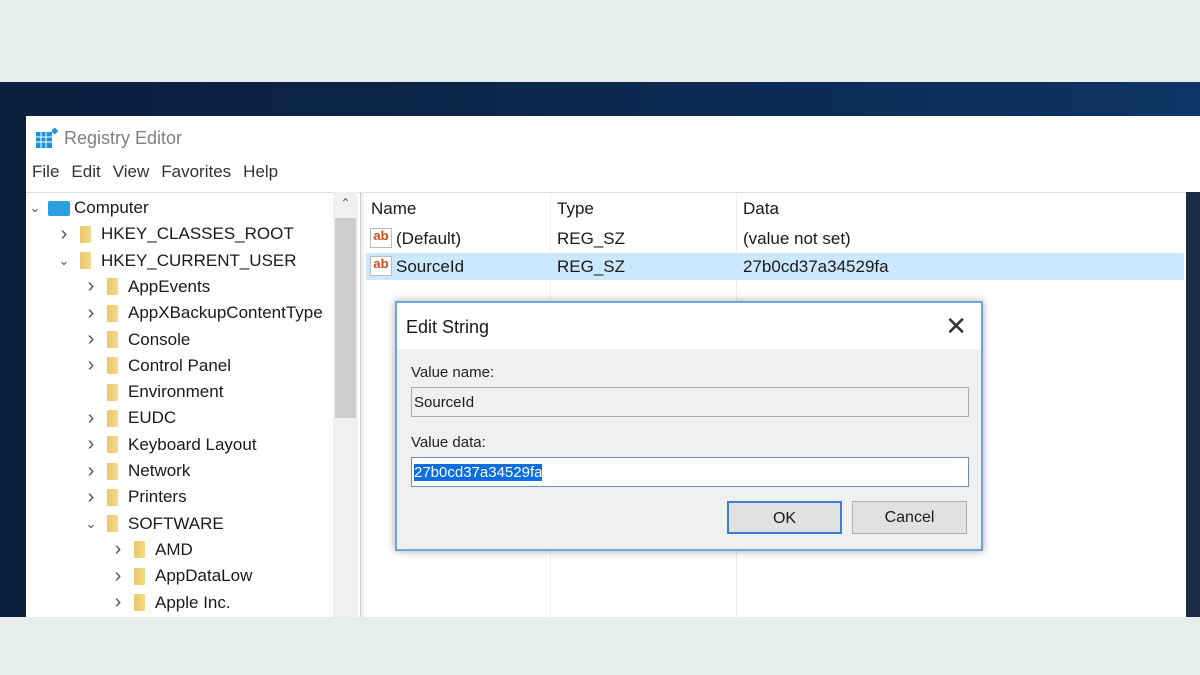  I want to click on tree-item: Environment, so click(153, 392).